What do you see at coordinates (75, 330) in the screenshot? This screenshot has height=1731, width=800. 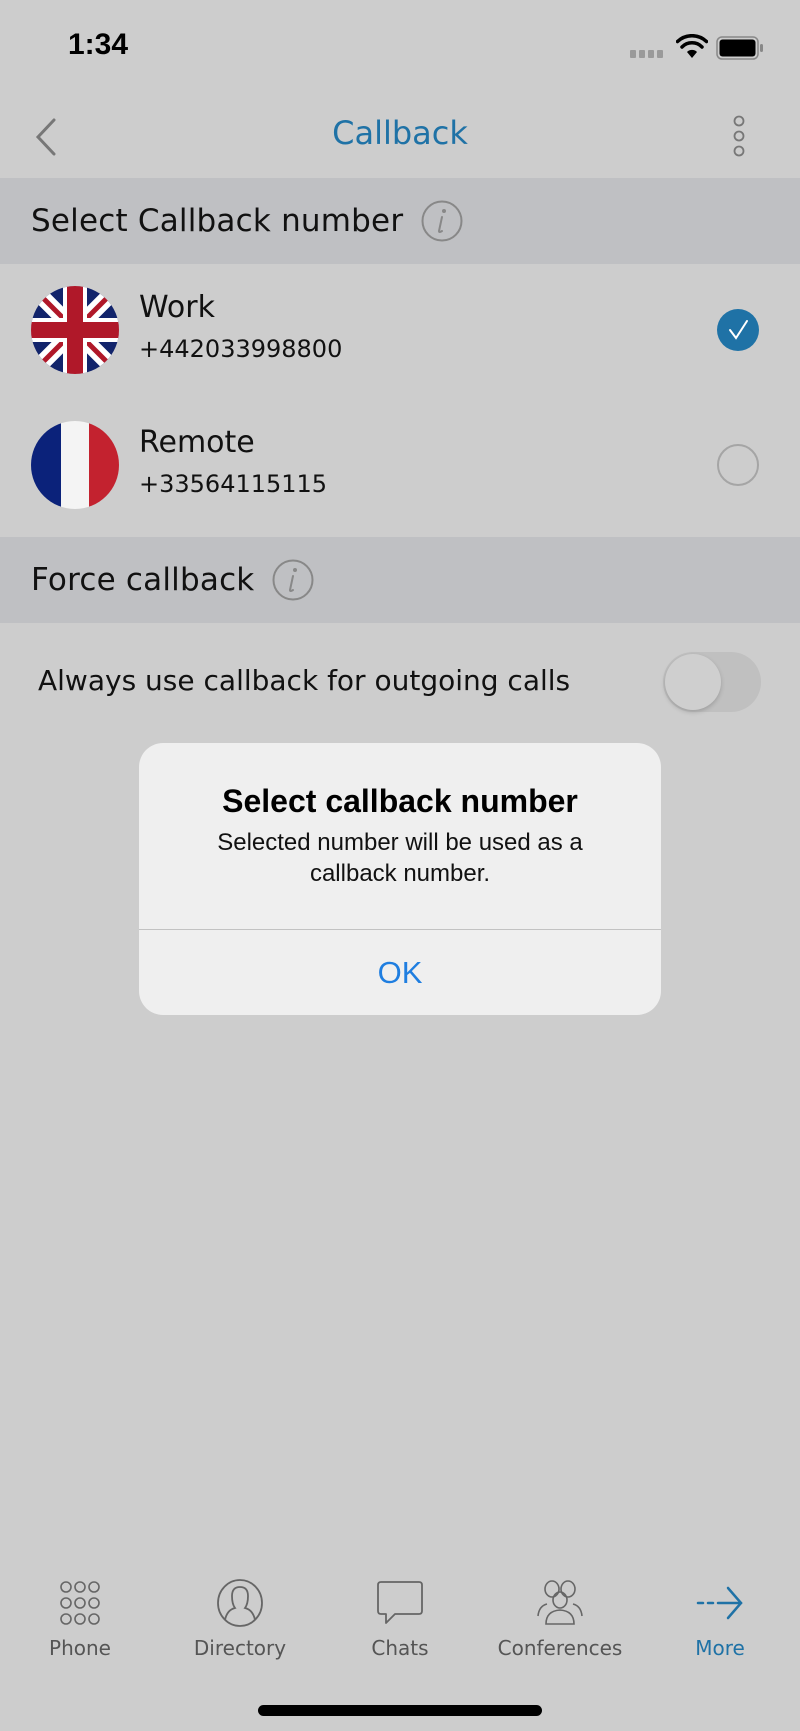 I see `uk-flag-icon` at bounding box center [75, 330].